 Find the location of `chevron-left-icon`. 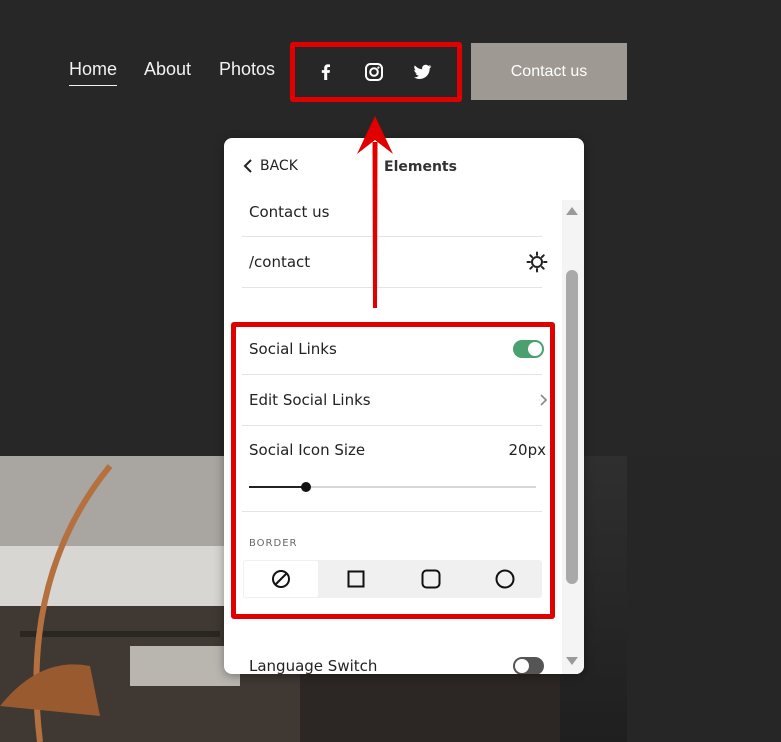

chevron-left-icon is located at coordinates (247, 166).